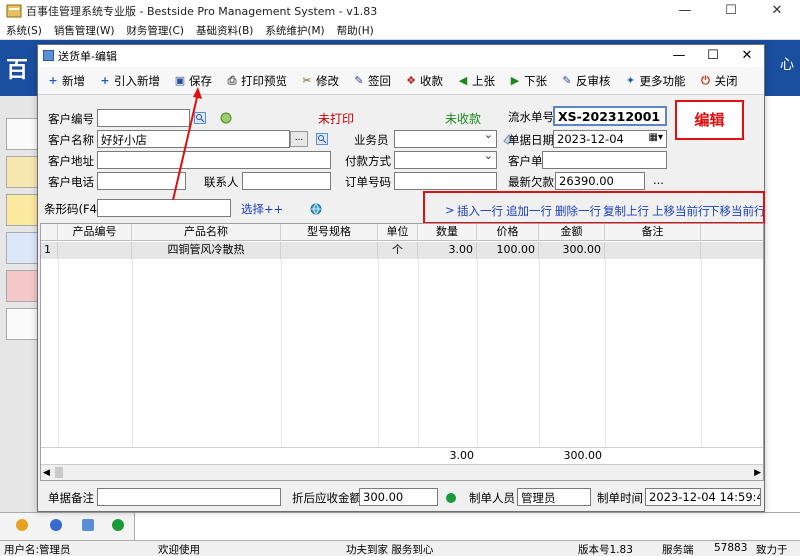 The width and height of the screenshot is (800, 556). Describe the element at coordinates (214, 160) in the screenshot. I see `customer-address-input` at that location.